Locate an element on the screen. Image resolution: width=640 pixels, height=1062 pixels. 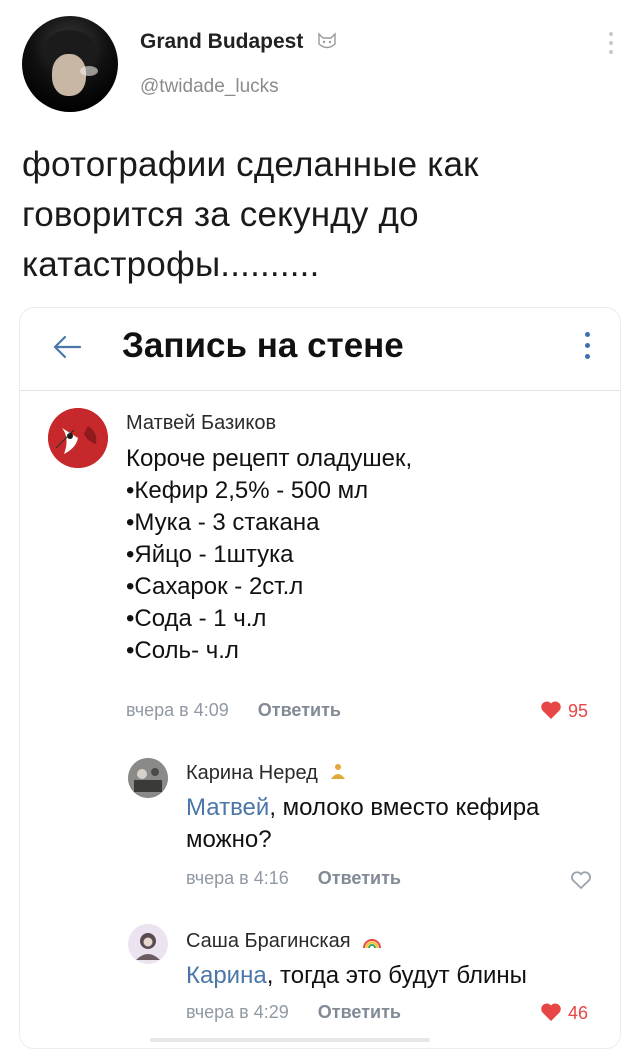
mention-link: Карина is located at coordinates (226, 975).